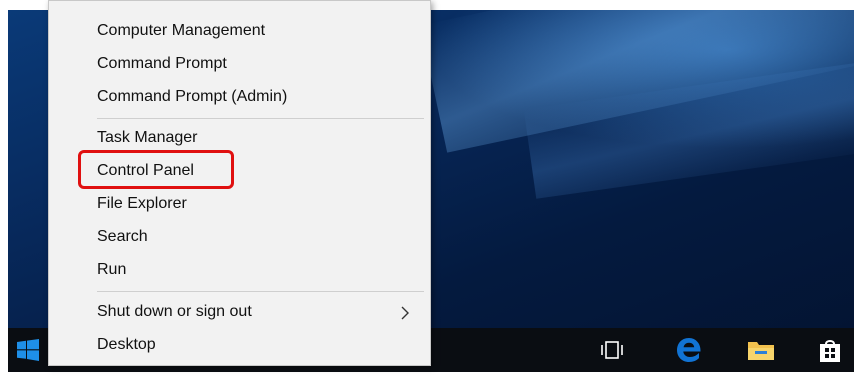  What do you see at coordinates (126, 344) in the screenshot?
I see `menu-item-label: Desktop` at bounding box center [126, 344].